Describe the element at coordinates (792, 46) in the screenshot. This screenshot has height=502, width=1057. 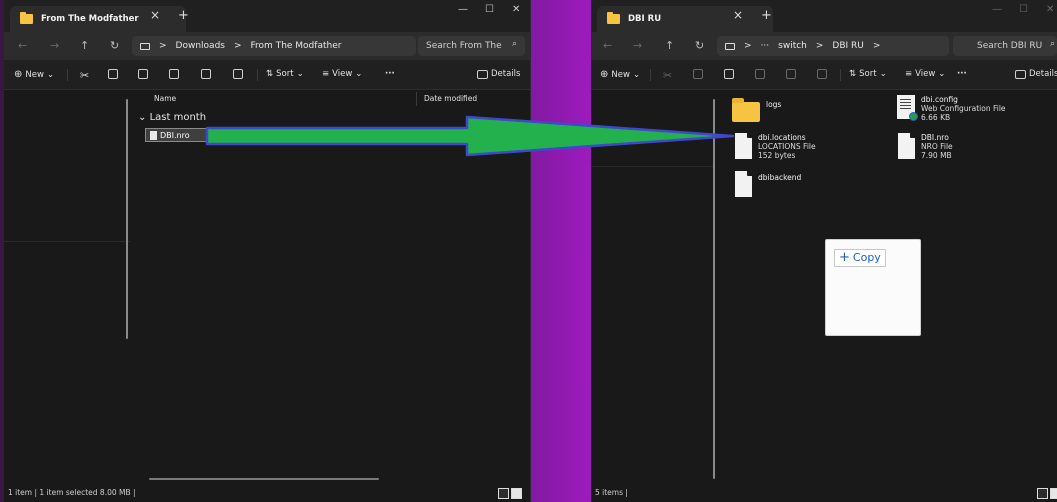
I see `breadcrumb-switch: switch` at that location.